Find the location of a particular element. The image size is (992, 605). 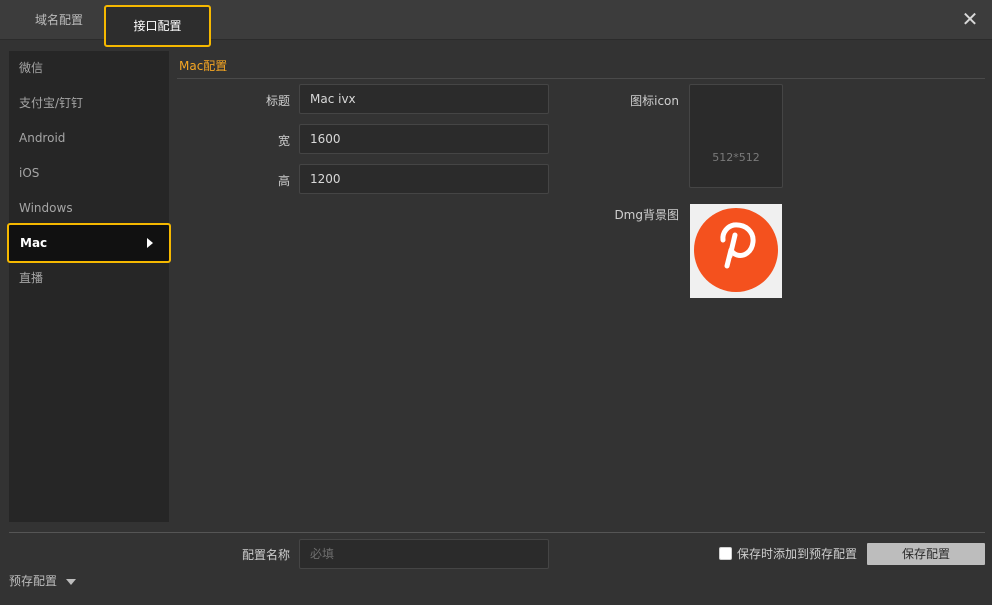

tab-api-config: 接口配置 is located at coordinates (157, 26).